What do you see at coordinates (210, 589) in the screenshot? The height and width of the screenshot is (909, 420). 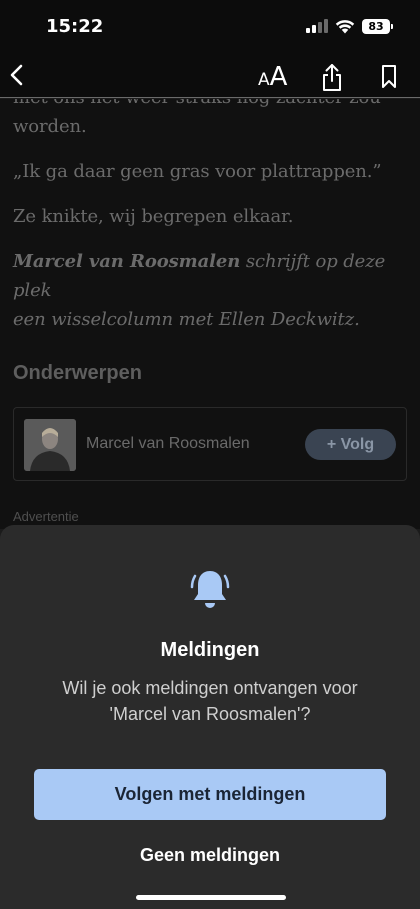 I see `bell-icon` at bounding box center [210, 589].